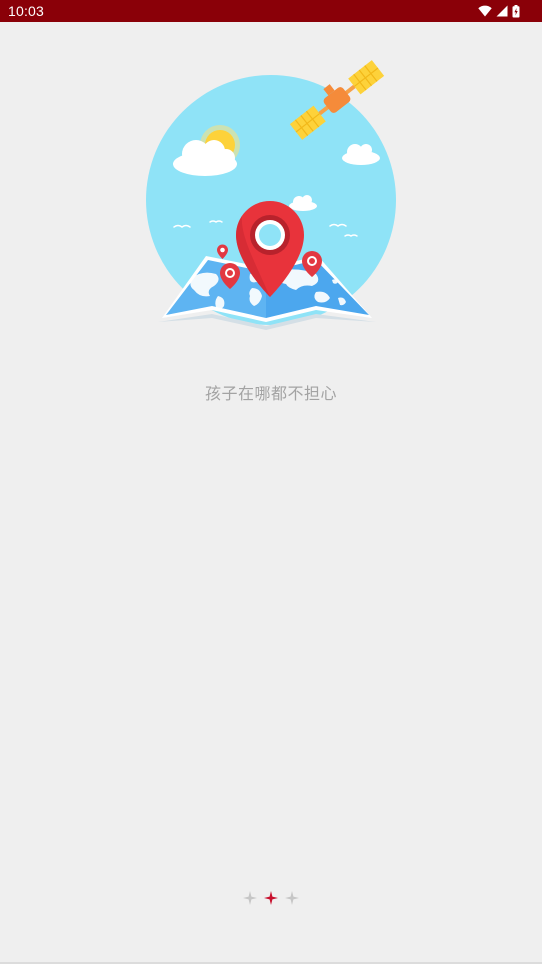  Describe the element at coordinates (271, 200) in the screenshot. I see `map-location-illustration` at that location.